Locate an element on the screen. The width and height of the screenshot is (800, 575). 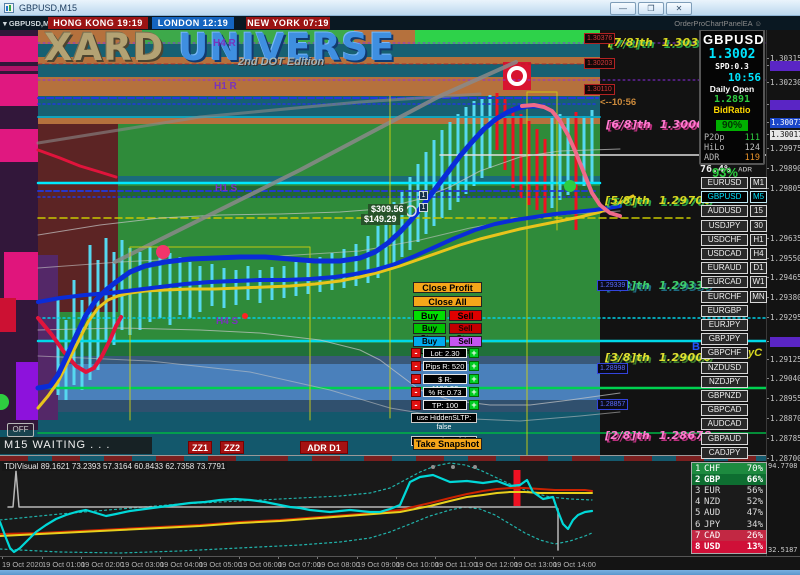
buy-limit-button: Buy Limit is located at coordinates (429, 346).